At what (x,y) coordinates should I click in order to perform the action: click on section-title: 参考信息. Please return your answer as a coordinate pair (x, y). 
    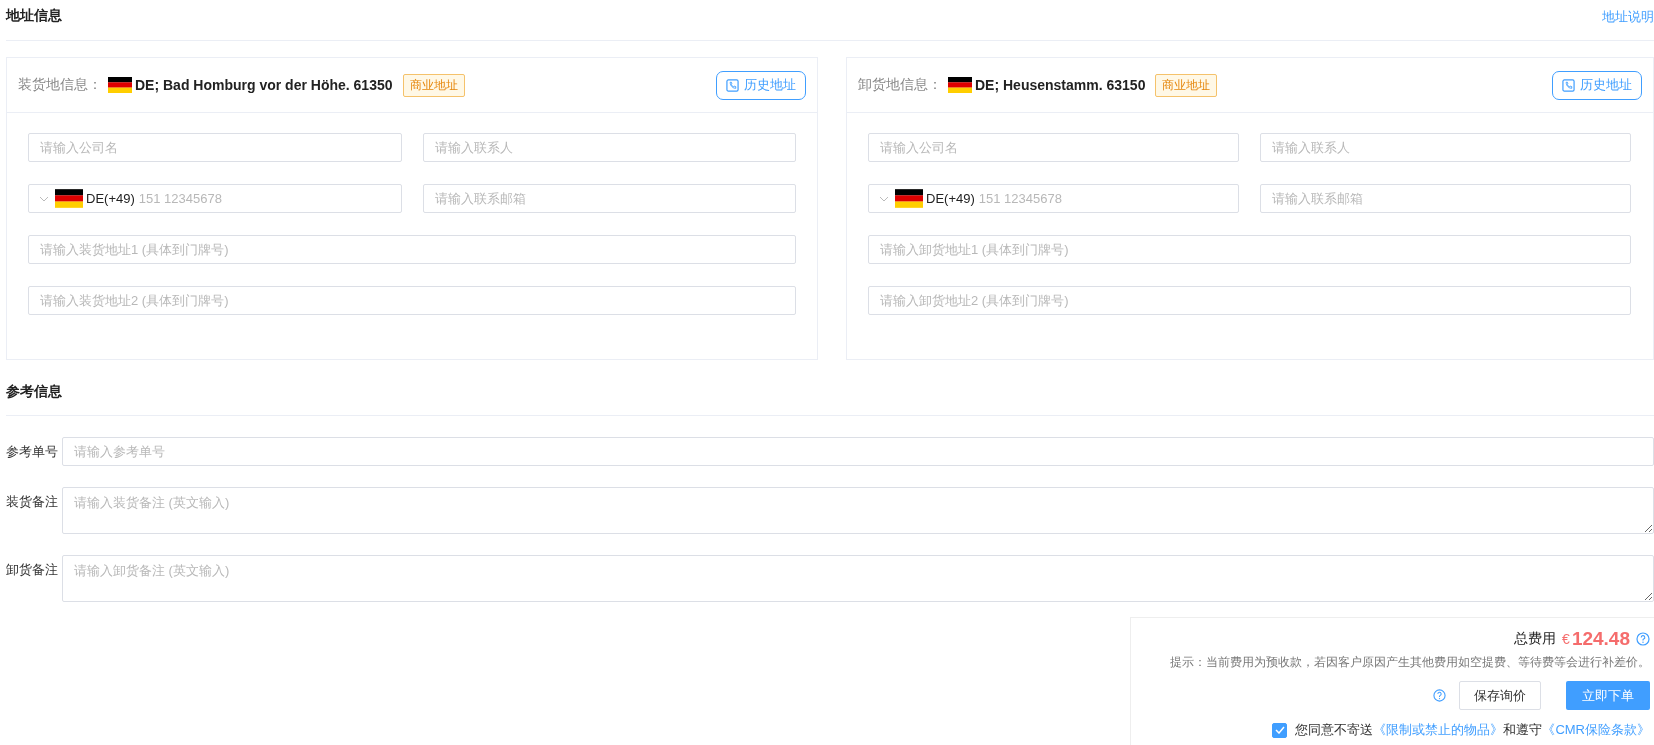
    Looking at the image, I should click on (34, 391).